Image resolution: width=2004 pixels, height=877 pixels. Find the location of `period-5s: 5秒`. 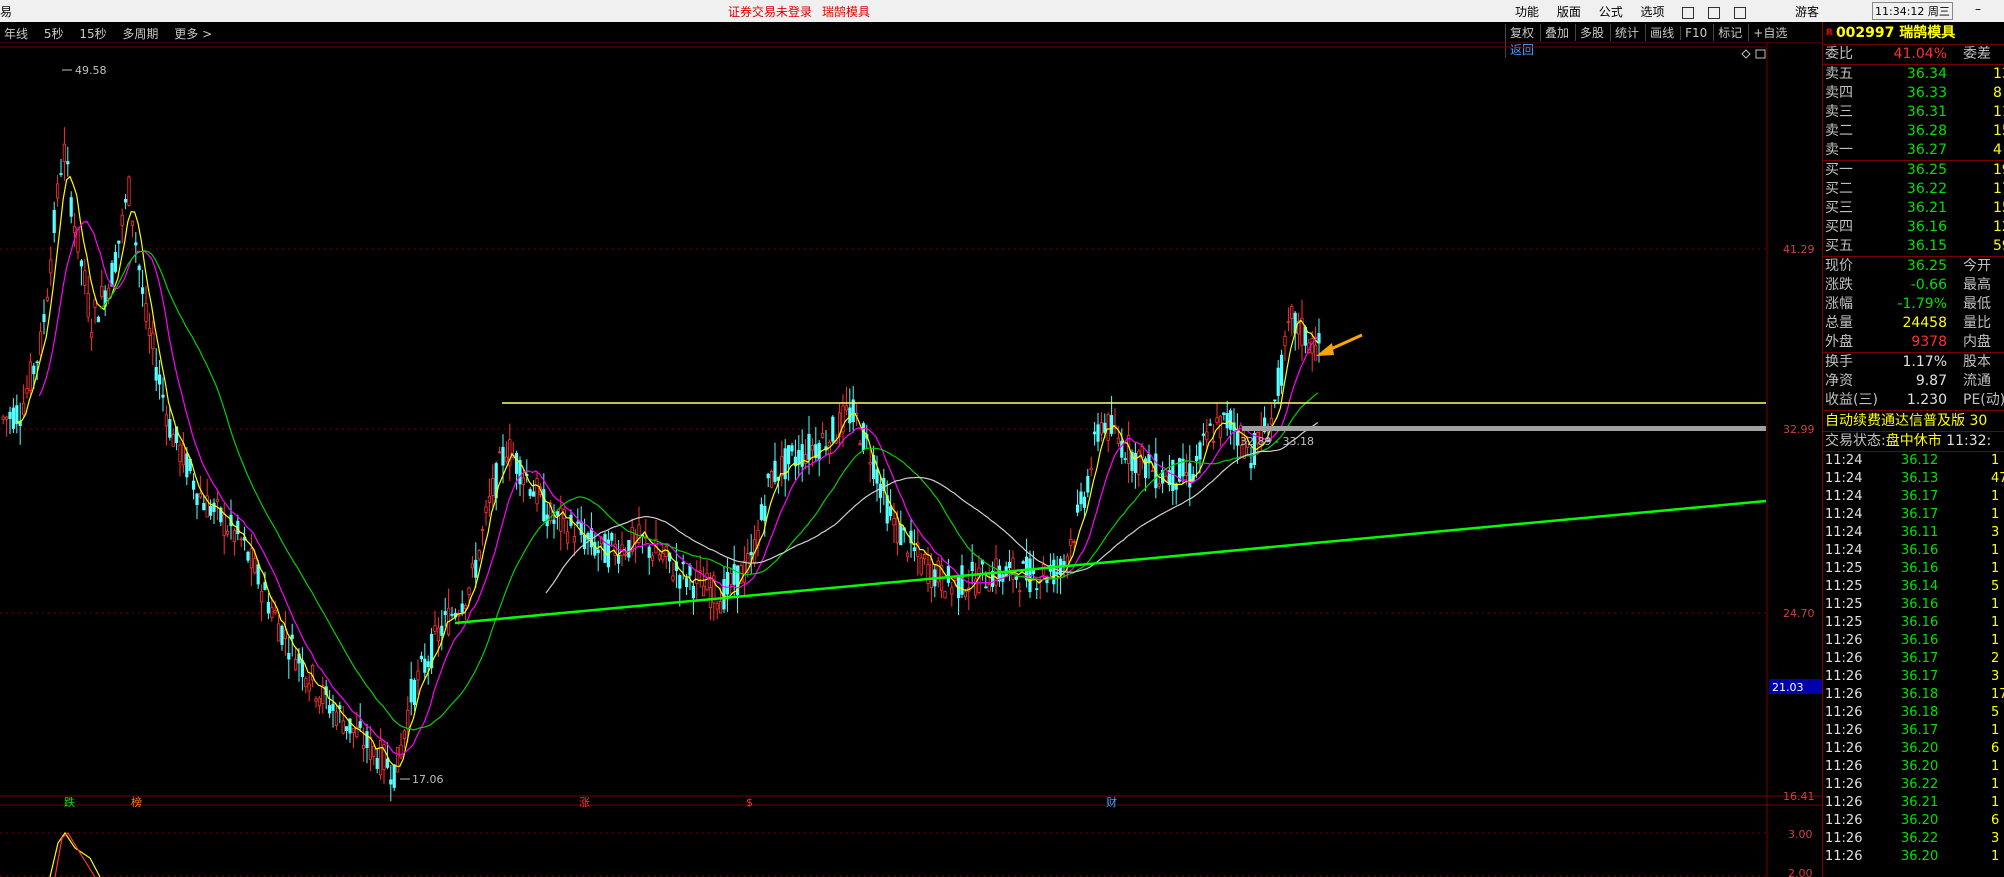

period-5s: 5秒 is located at coordinates (54, 34).